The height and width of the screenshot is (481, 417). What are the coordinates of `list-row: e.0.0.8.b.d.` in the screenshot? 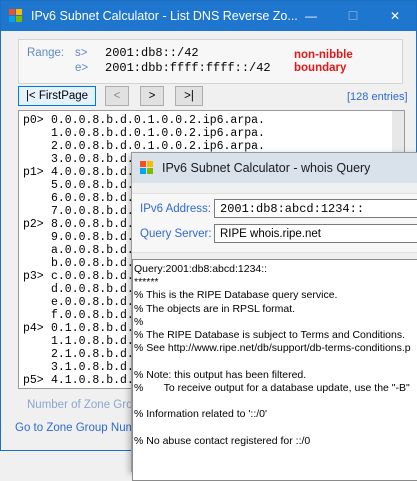 It's located at (78, 302).